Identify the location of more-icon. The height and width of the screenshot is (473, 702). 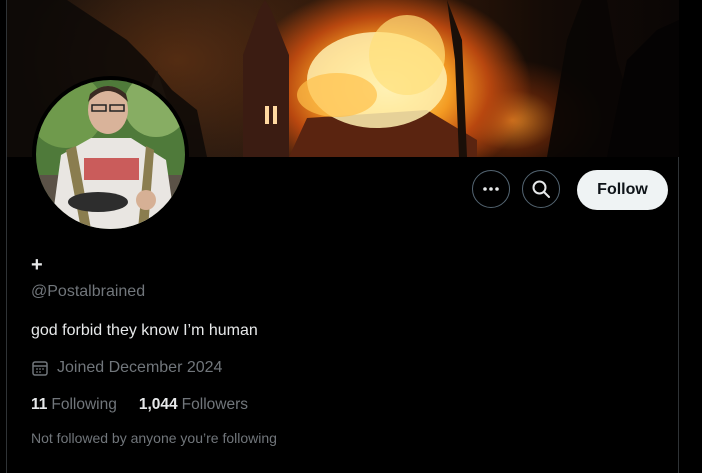
(491, 189).